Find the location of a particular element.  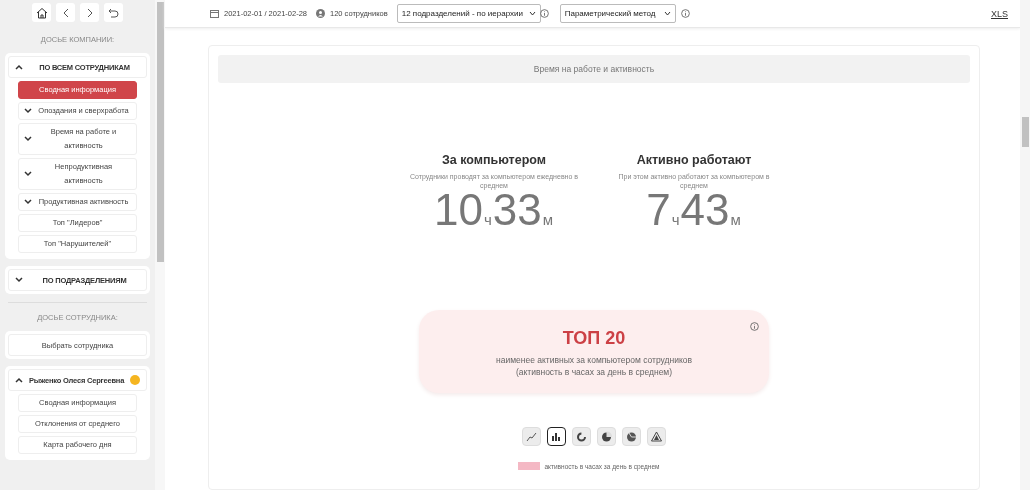

line-chart-icon is located at coordinates (531, 436).